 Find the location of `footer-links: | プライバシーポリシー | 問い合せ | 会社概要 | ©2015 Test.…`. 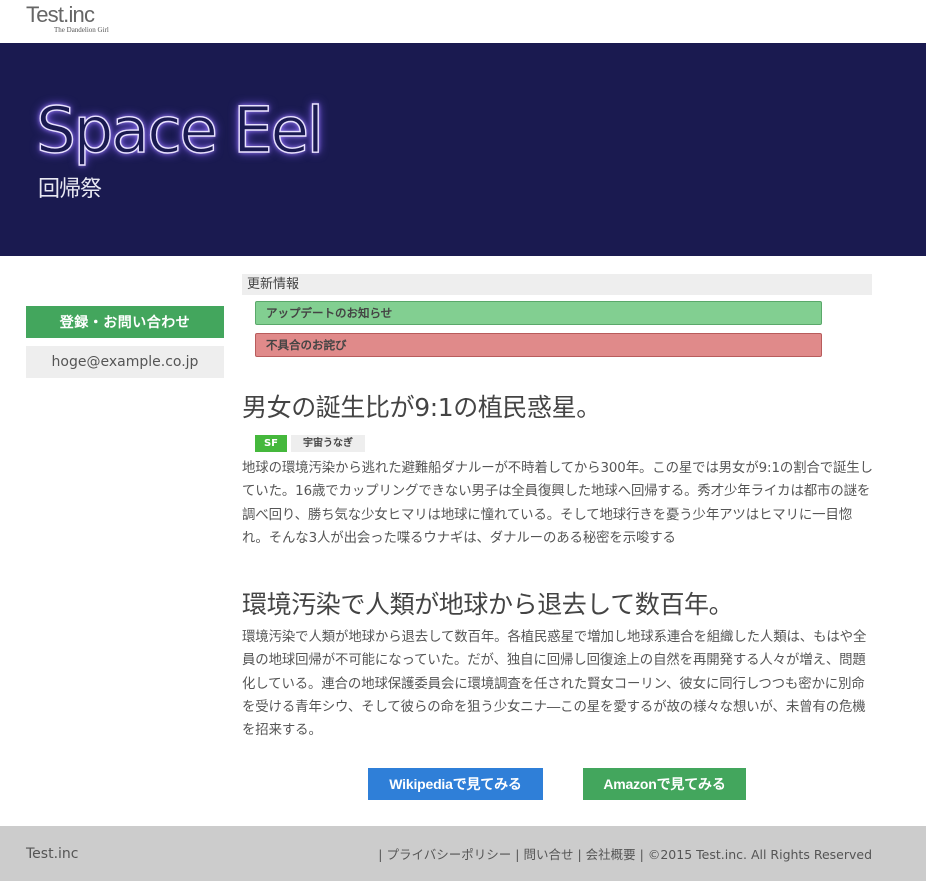

footer-links: | プライバシーポリシー | 問い合せ | 会社概要 | ©2015 Test.… is located at coordinates (625, 853).